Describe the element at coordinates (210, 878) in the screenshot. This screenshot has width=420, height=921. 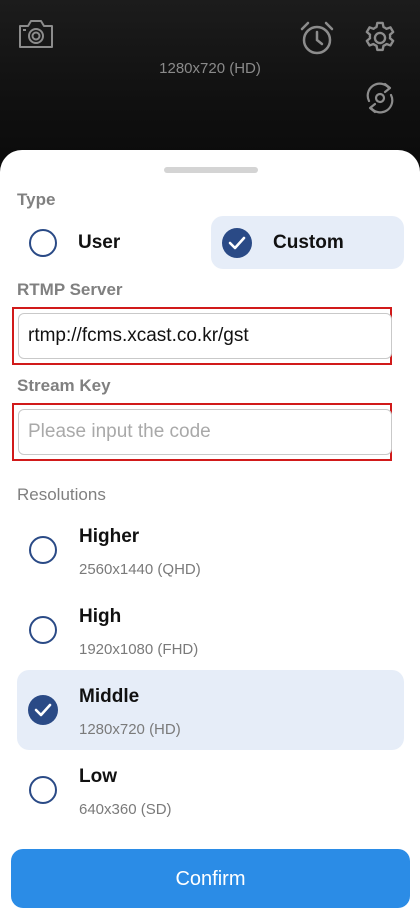
I see `confirm-button: Confirm` at that location.